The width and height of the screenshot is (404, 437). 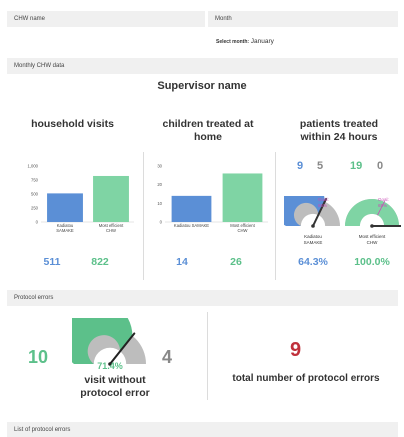 What do you see at coordinates (383, 205) in the screenshot?
I see `goal-value-best-text: 65%` at bounding box center [383, 205].